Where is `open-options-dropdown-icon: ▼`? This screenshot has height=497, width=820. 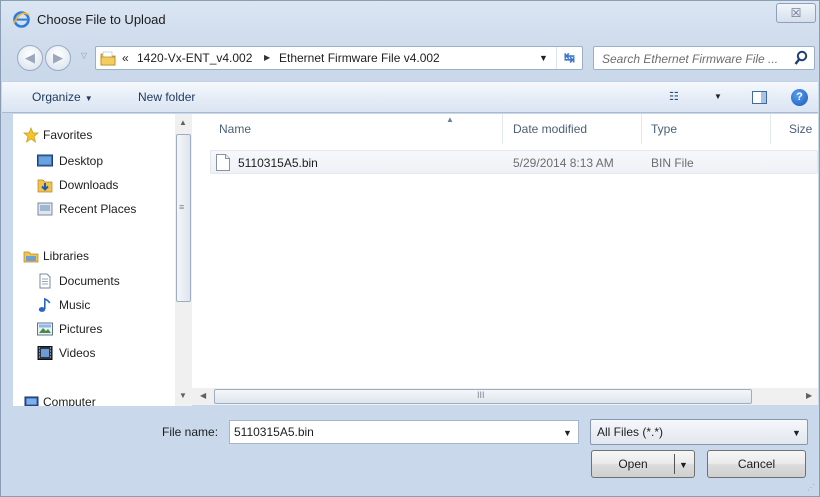 open-options-dropdown-icon: ▼ is located at coordinates (683, 465).